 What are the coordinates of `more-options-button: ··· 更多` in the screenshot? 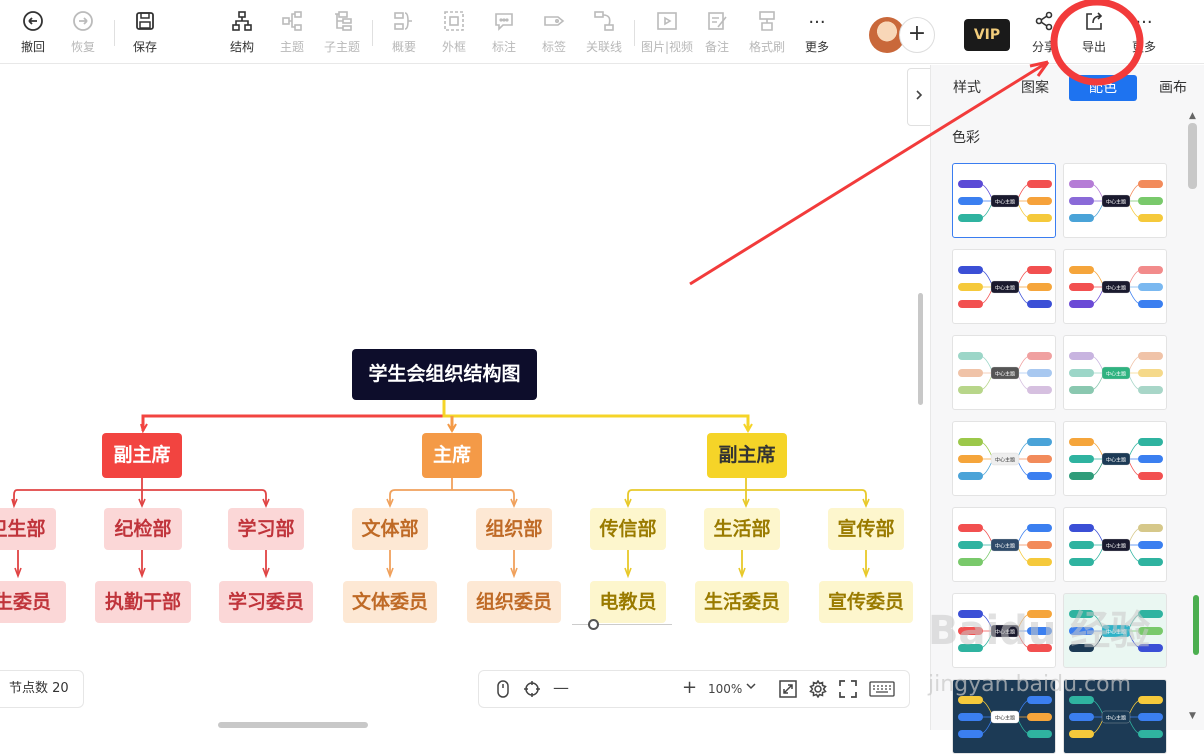 It's located at (1144, 32).